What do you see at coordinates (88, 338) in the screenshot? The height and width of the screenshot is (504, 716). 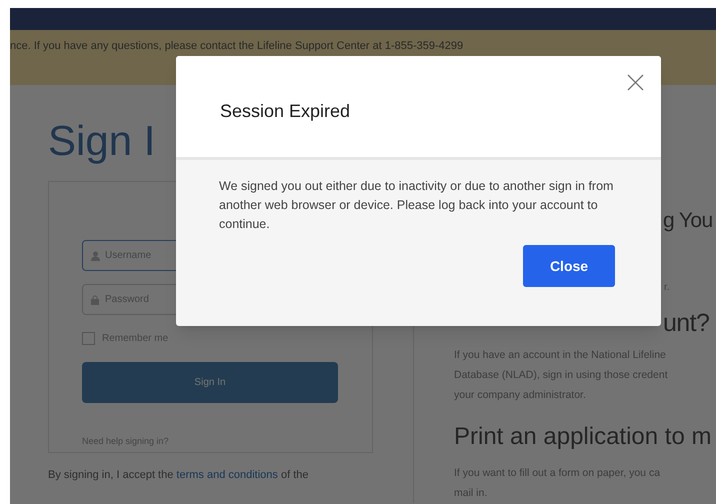 I see `checkbox` at bounding box center [88, 338].